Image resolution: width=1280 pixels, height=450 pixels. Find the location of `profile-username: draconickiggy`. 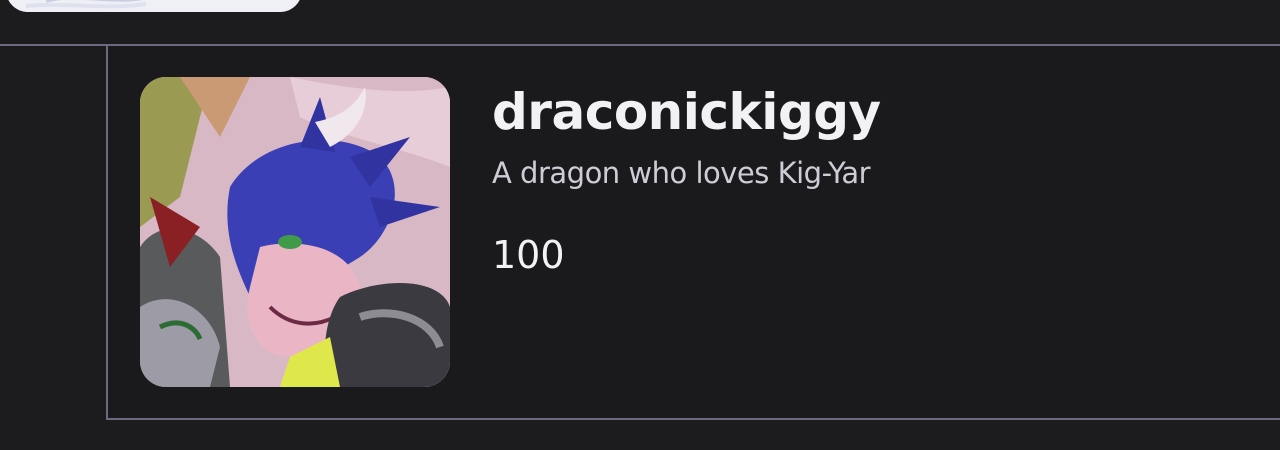

profile-username: draconickiggy is located at coordinates (872, 112).